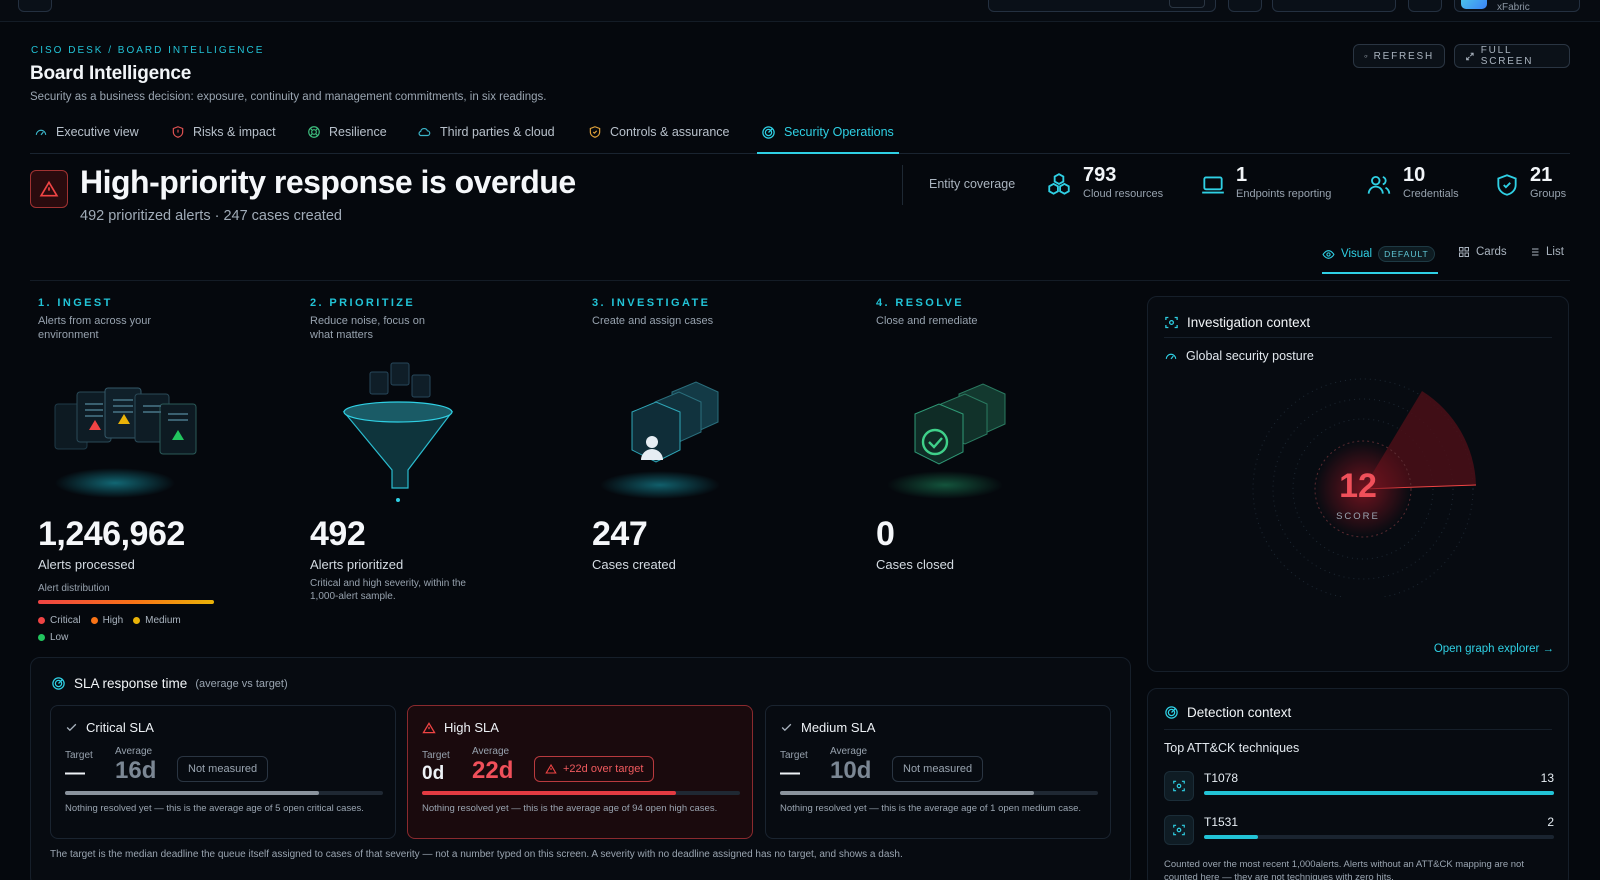 The height and width of the screenshot is (880, 1600). I want to click on tab-executive-view: Executive view, so click(86, 136).